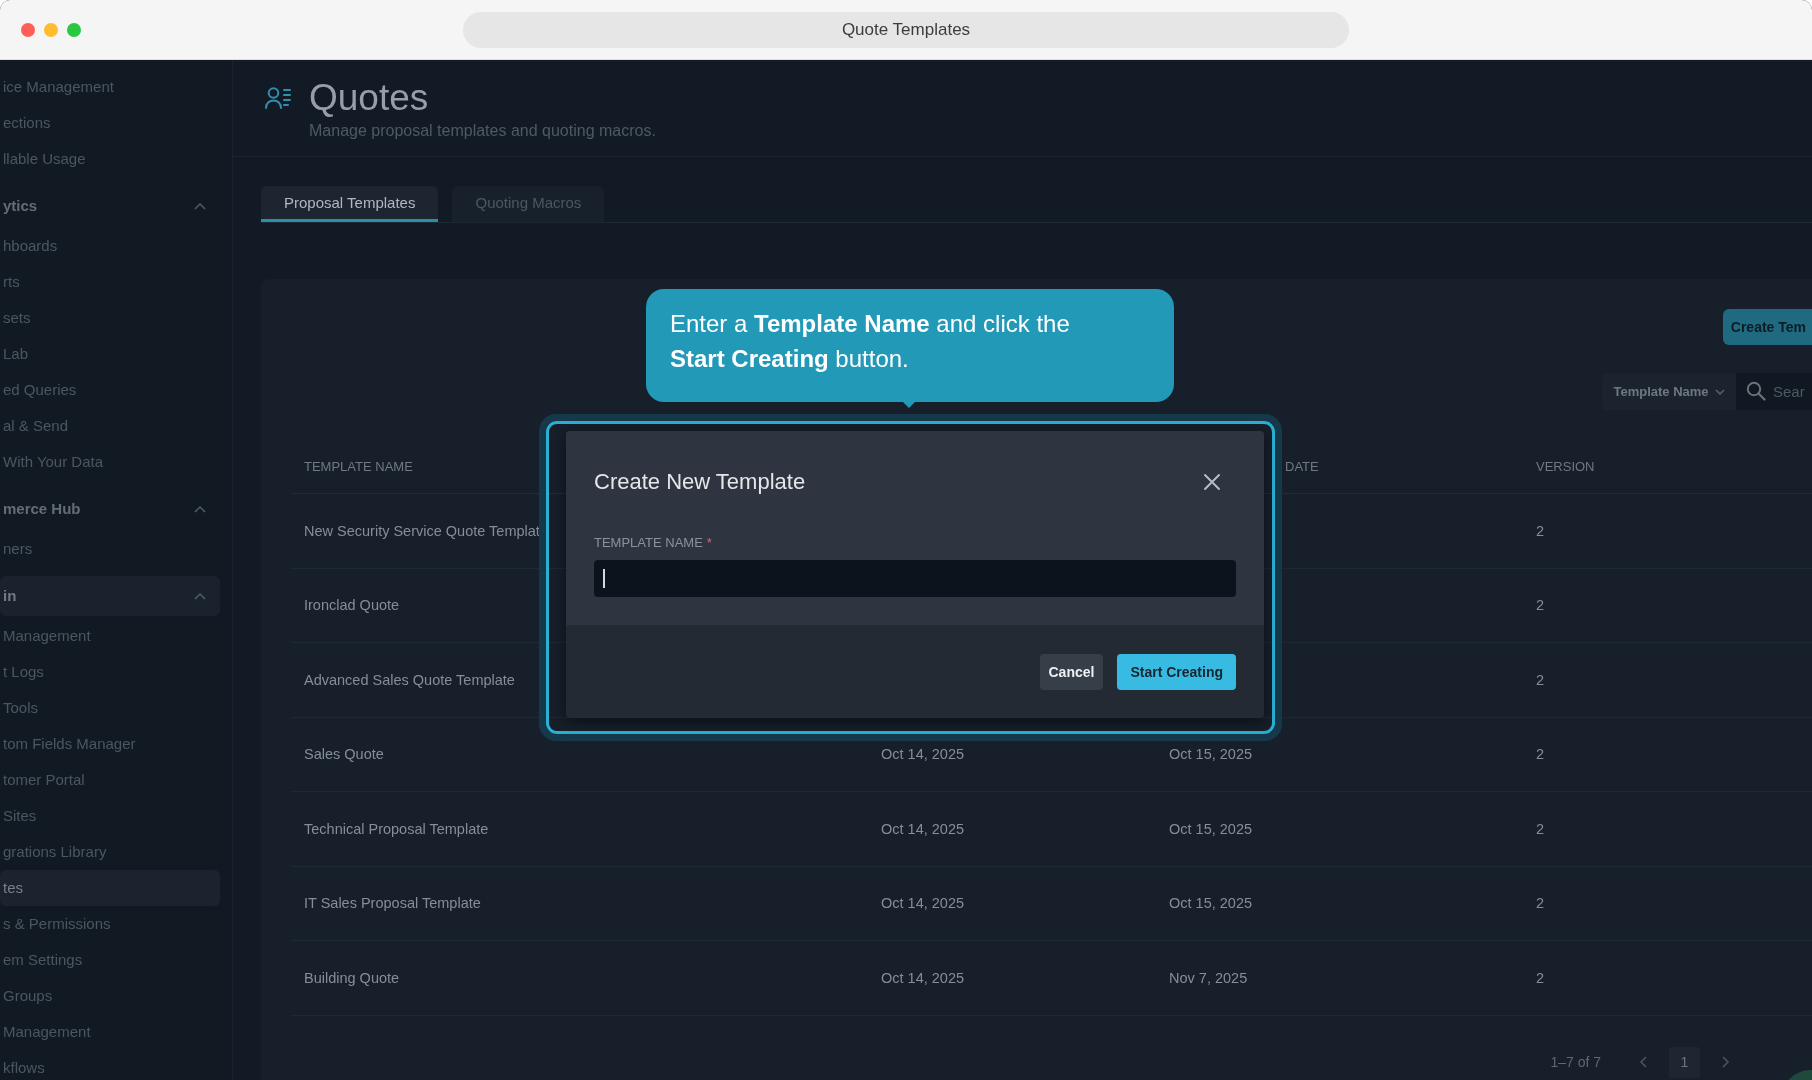  What do you see at coordinates (110, 852) in the screenshot?
I see `sidebar-item: grations Library` at bounding box center [110, 852].